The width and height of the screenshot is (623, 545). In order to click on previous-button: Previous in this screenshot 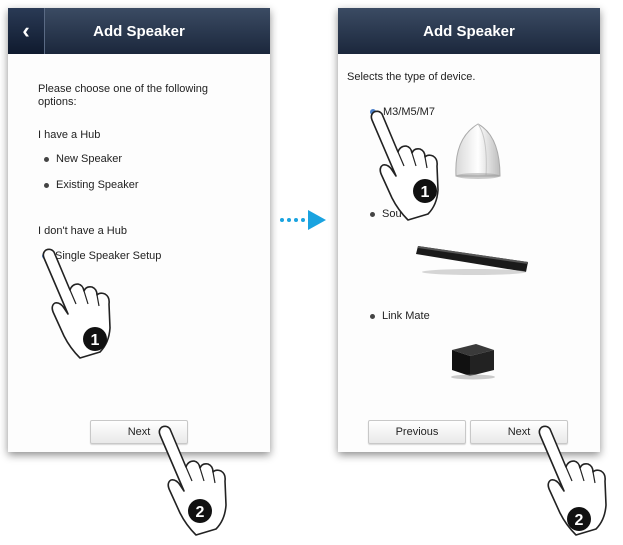, I will do `click(417, 432)`.